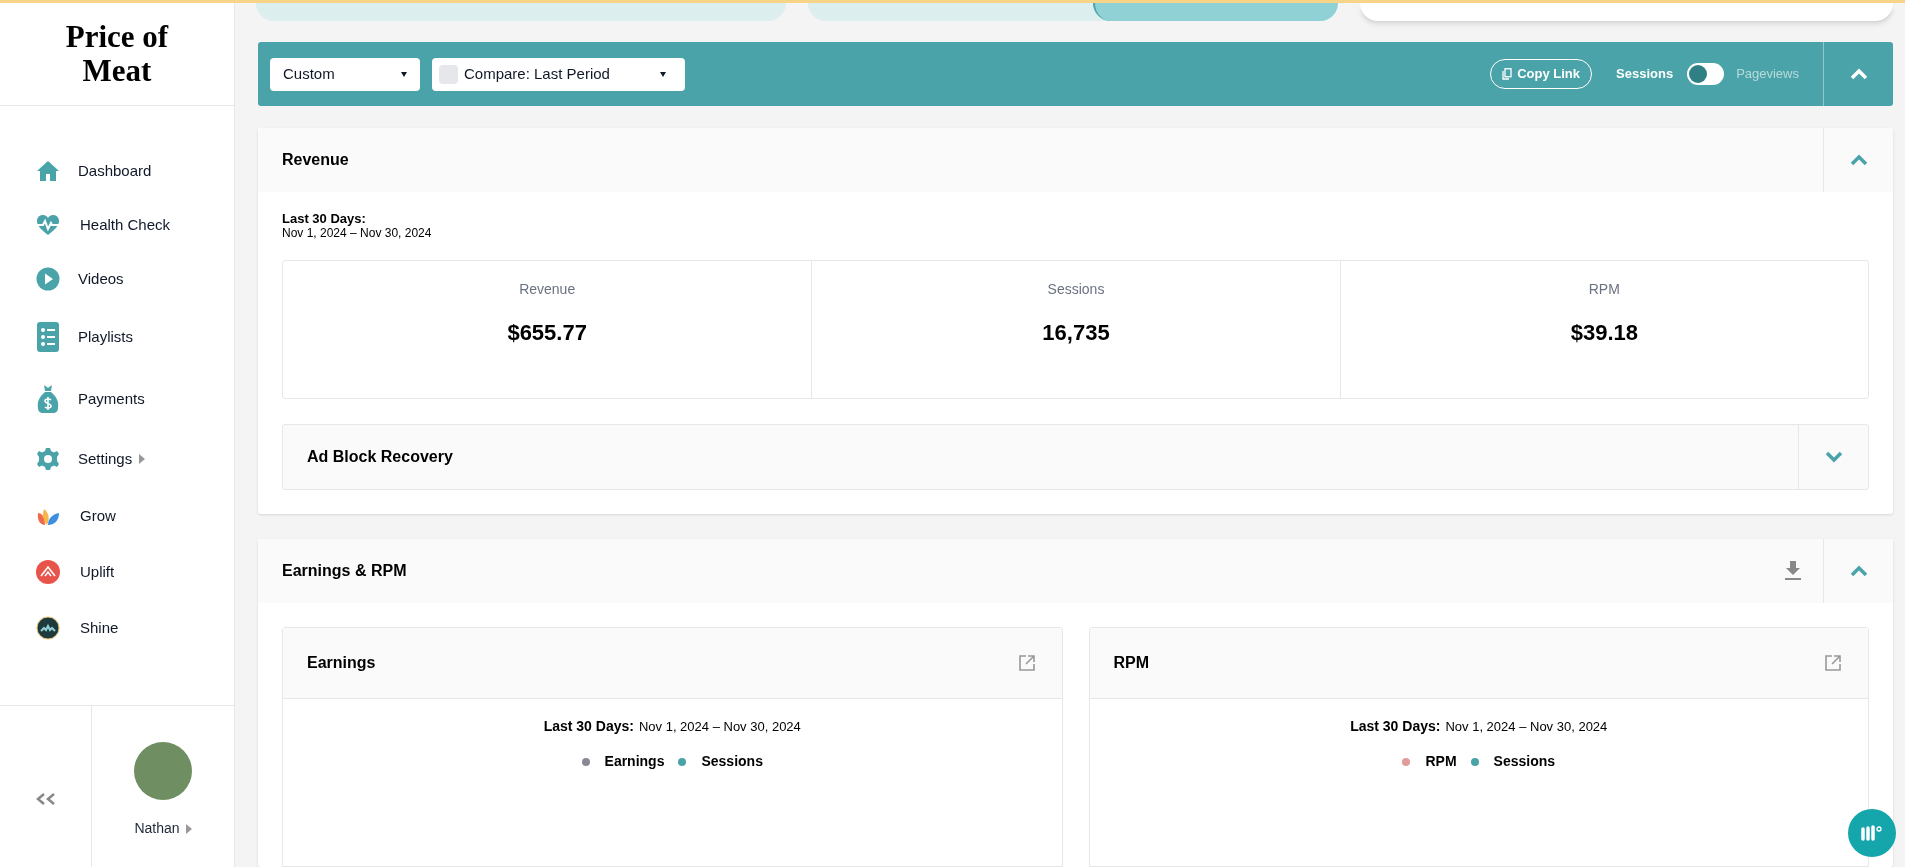 The height and width of the screenshot is (867, 1905). Describe the element at coordinates (345, 571) in the screenshot. I see `panel-title: Earnings & RPM` at that location.